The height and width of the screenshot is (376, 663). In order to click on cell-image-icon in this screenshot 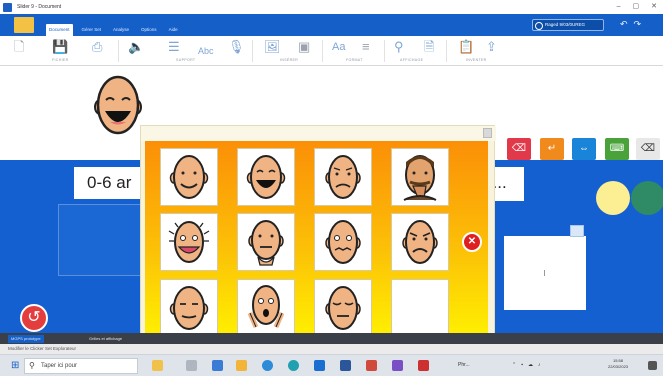, I will do `click(577, 231)`.